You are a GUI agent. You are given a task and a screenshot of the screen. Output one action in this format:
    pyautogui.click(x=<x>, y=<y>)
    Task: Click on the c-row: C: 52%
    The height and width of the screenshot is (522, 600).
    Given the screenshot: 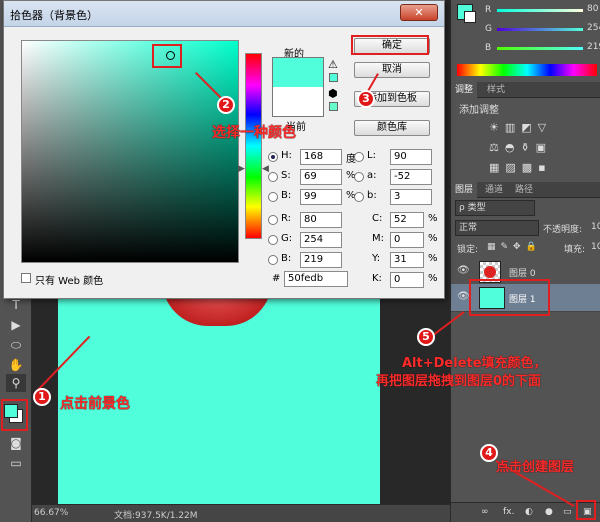 What is the action you would take?
    pyautogui.click(x=405, y=220)
    